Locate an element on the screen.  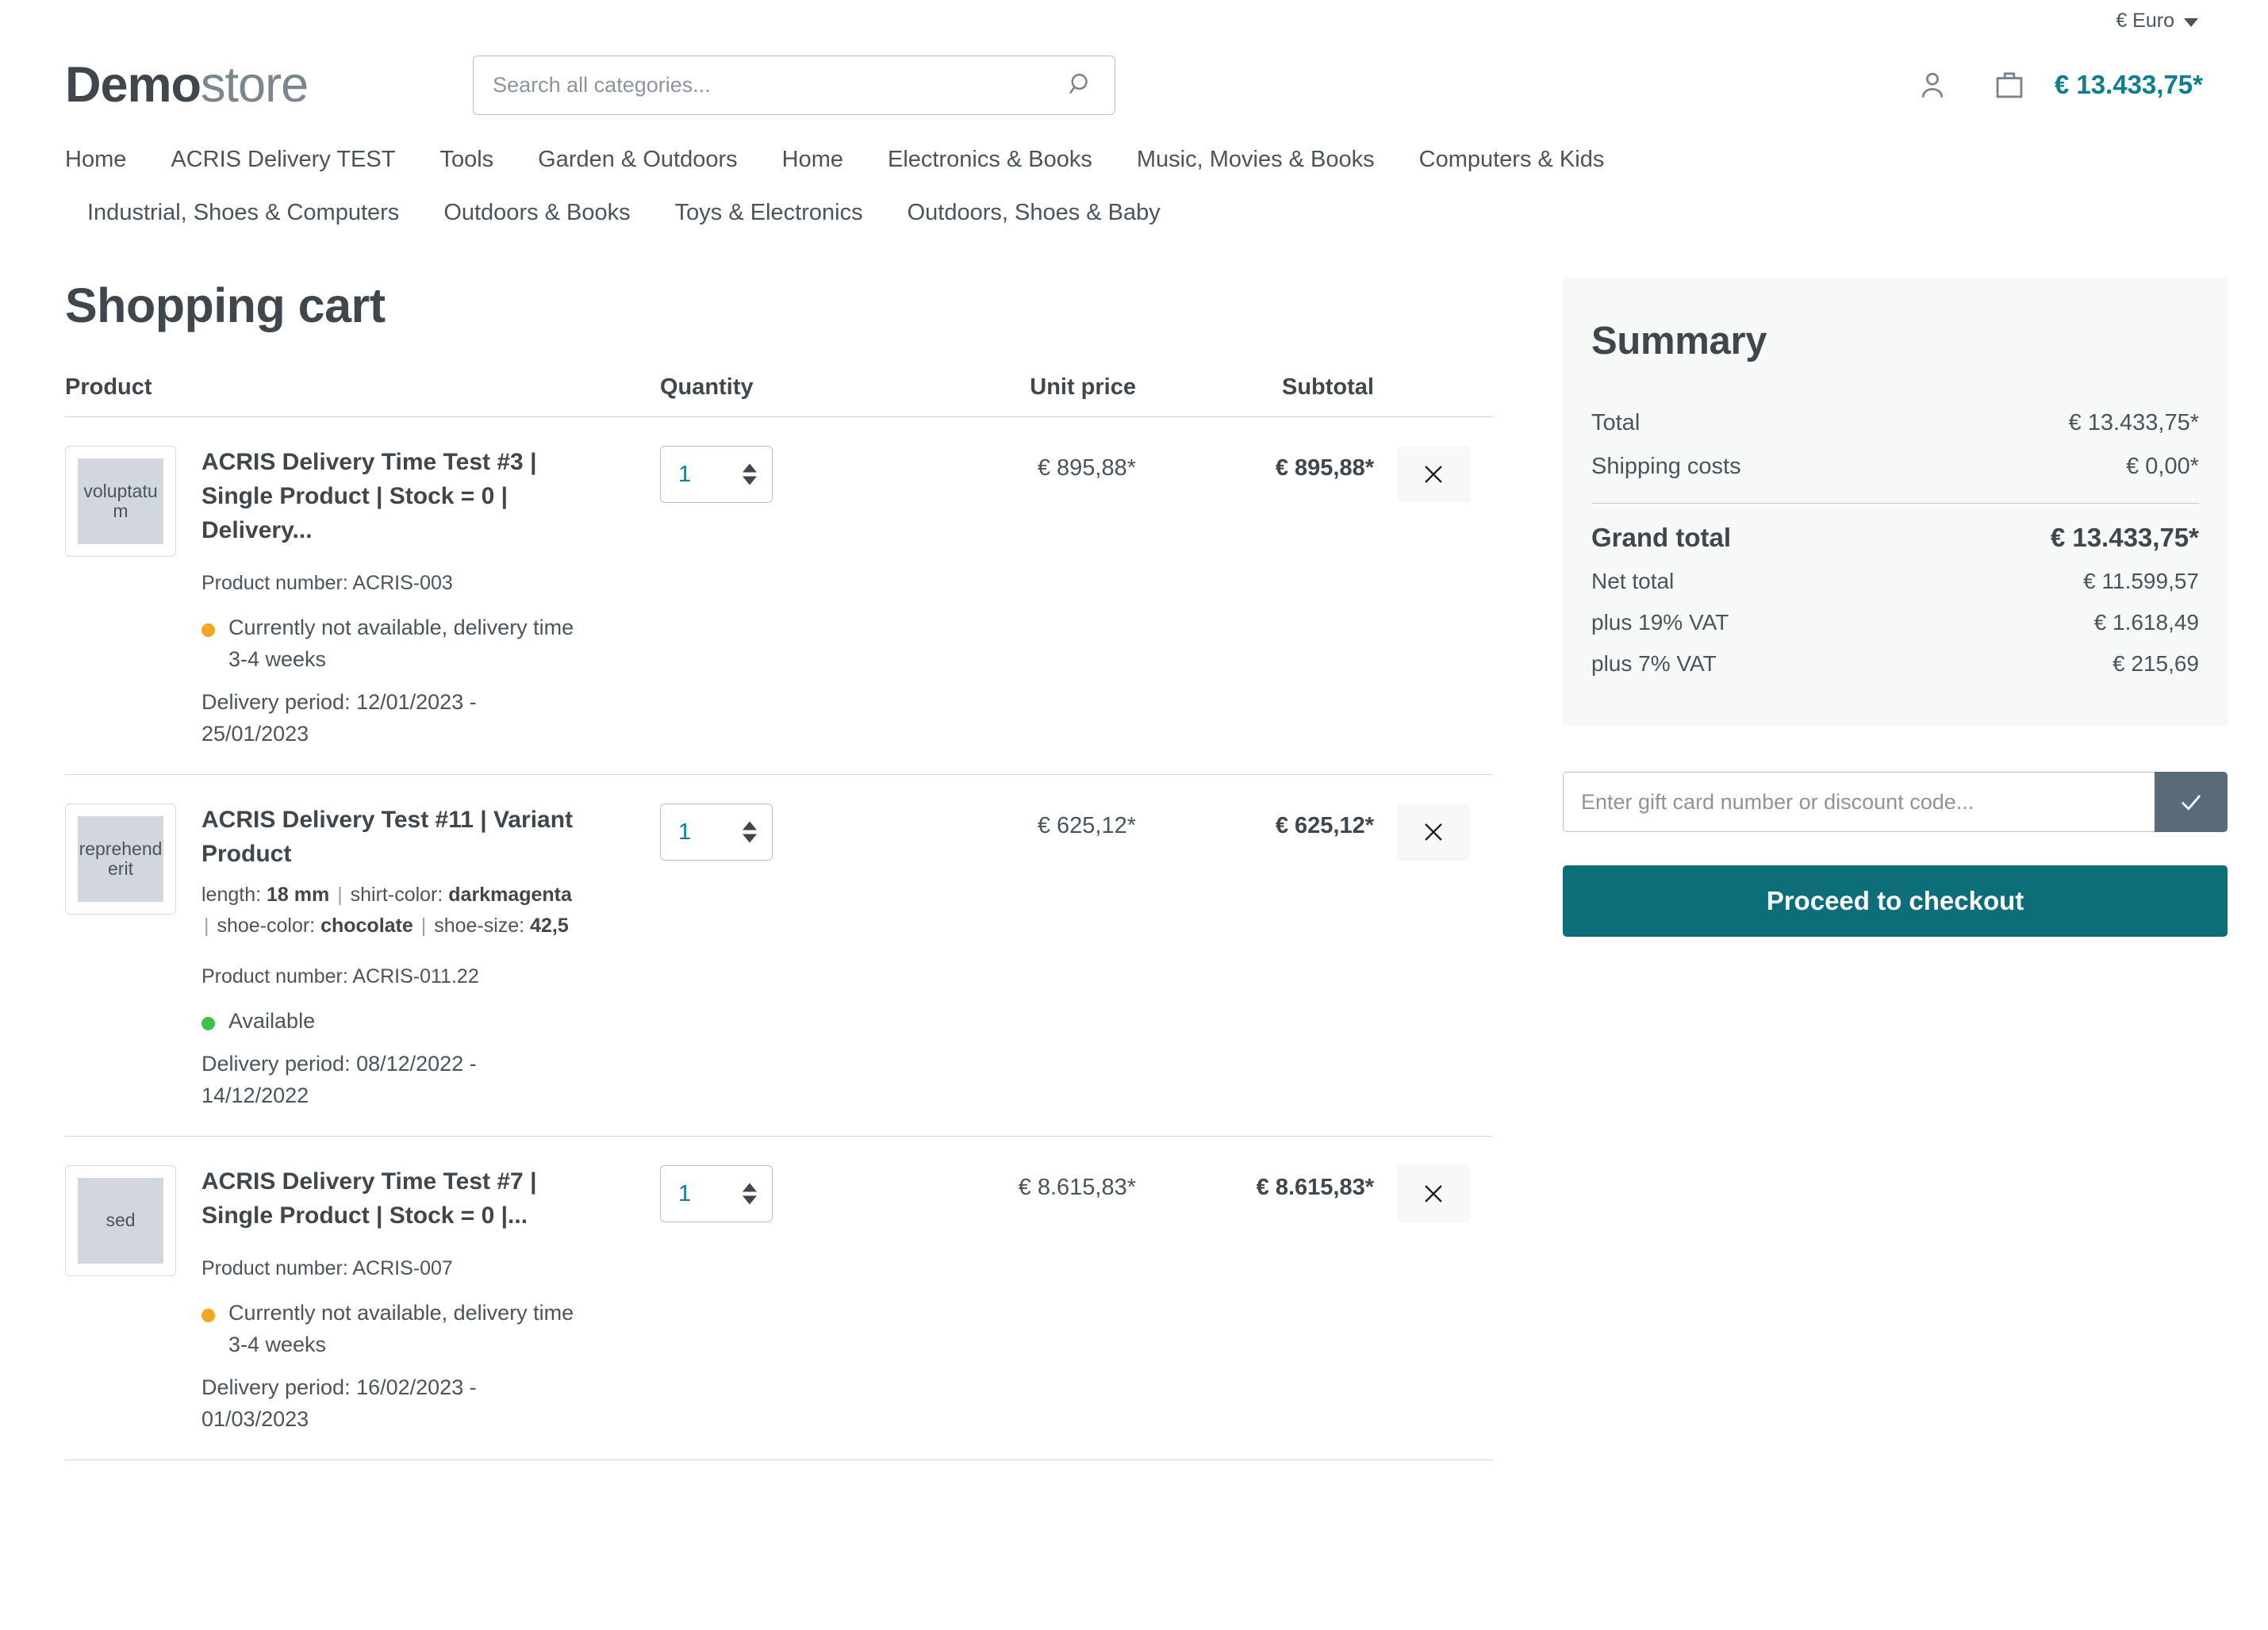
logo-bold-part: Demo is located at coordinates (133, 85).